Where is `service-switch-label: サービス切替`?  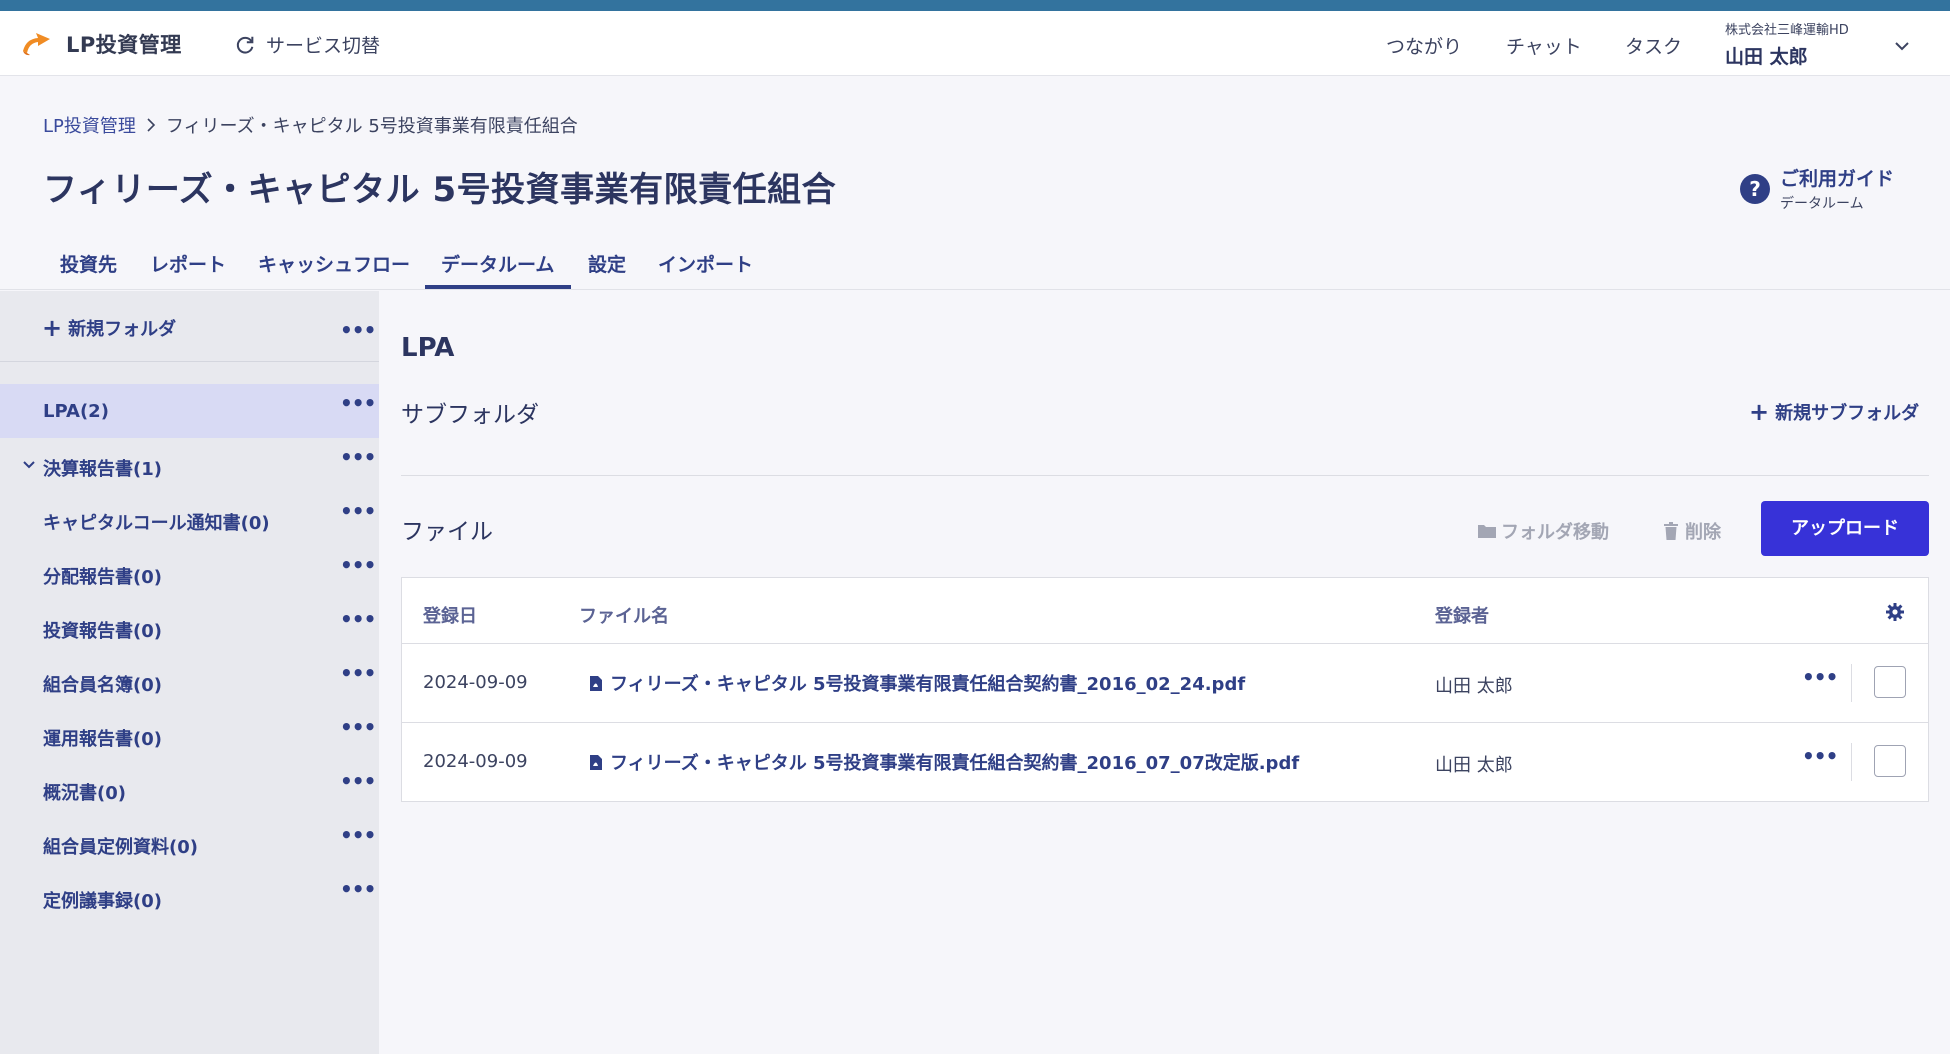
service-switch-label: サービス切替 is located at coordinates (323, 46).